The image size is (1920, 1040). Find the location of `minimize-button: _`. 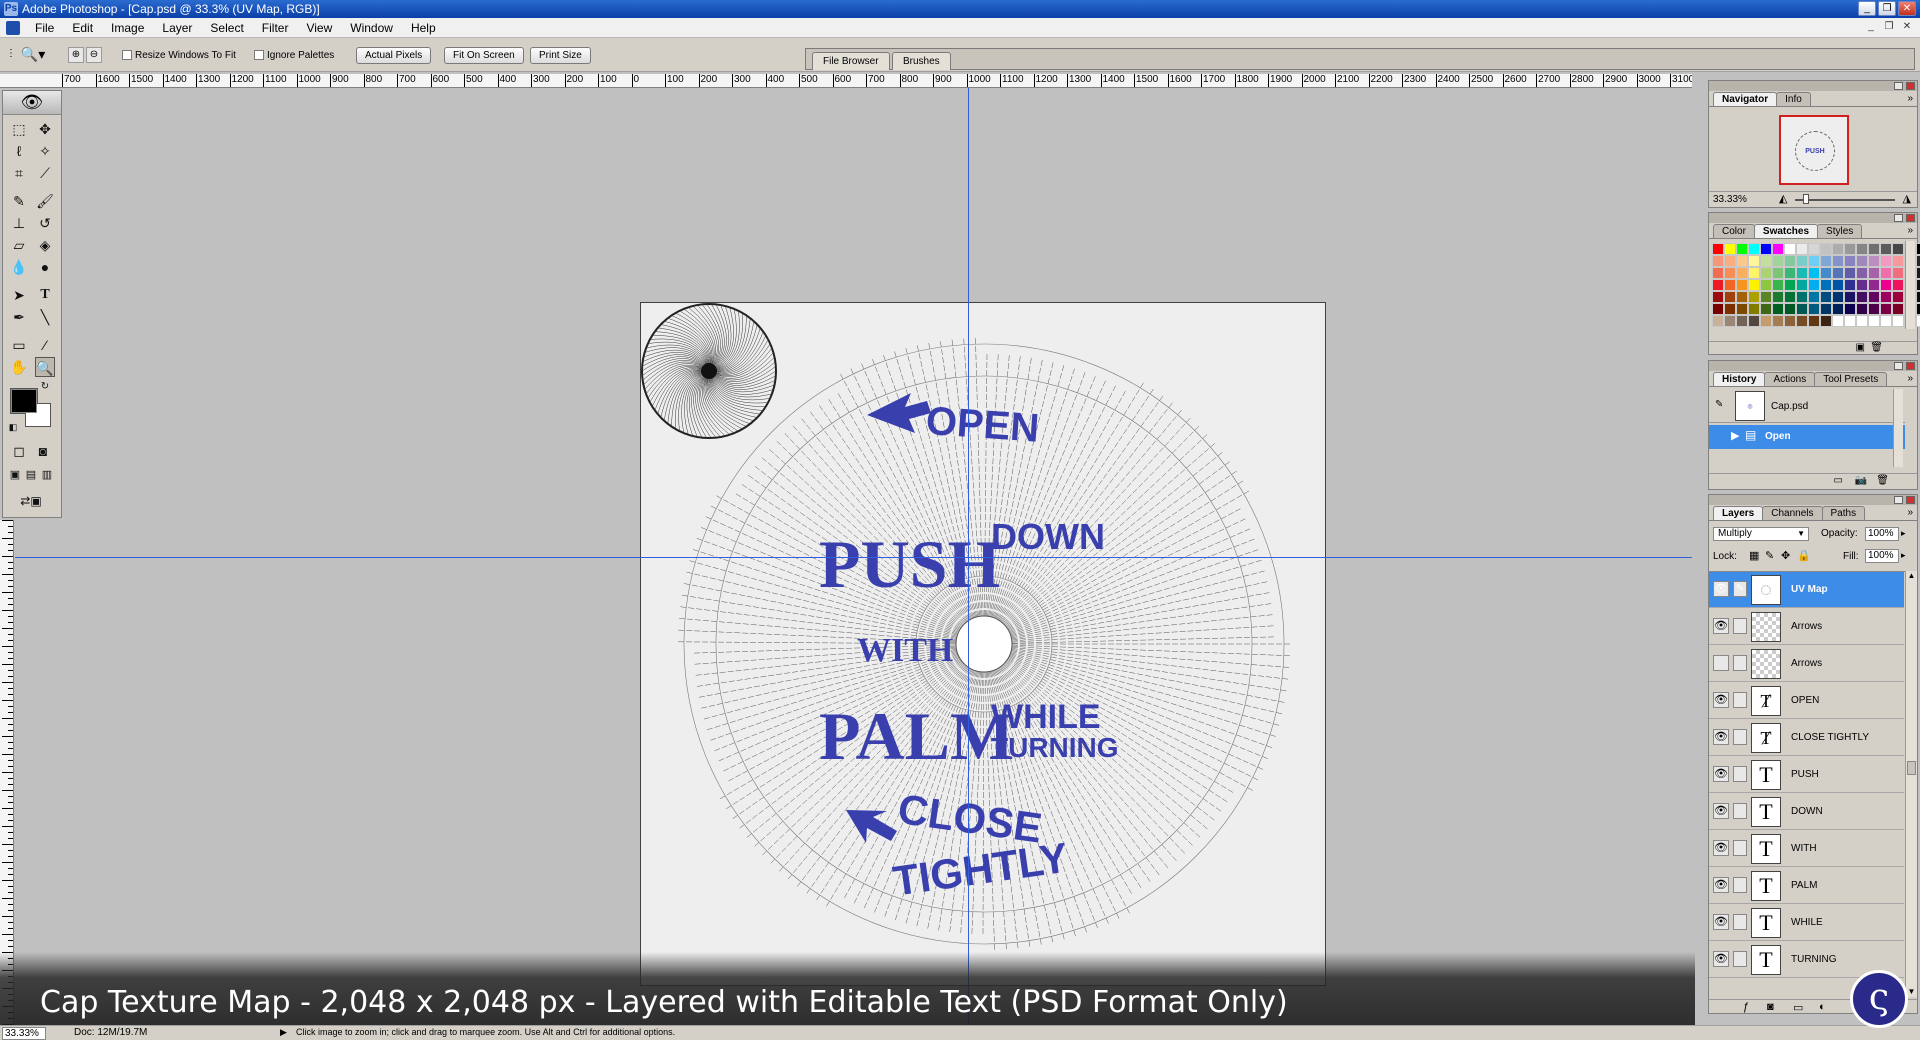

minimize-button: _ is located at coordinates (1867, 8).